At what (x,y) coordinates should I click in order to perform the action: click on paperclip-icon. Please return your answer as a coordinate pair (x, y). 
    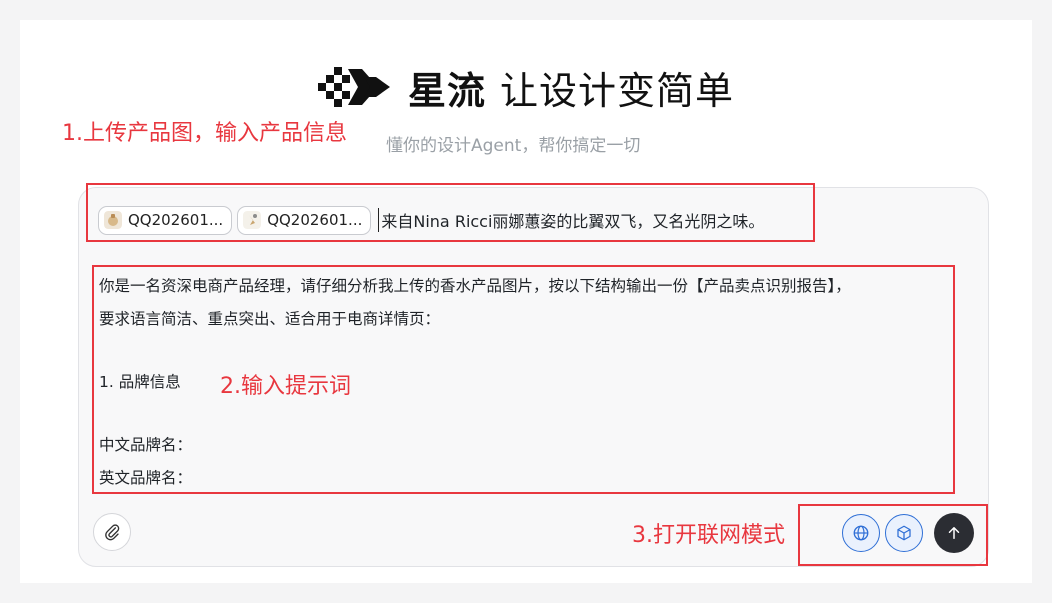
    Looking at the image, I should click on (112, 532).